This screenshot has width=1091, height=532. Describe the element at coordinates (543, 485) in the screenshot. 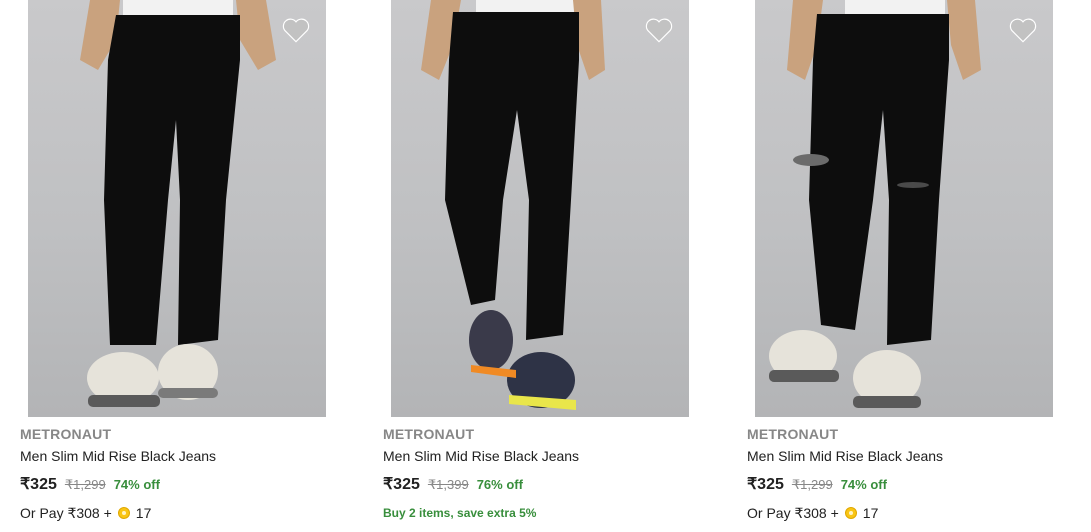

I see `price-row: ₹325 ₹1,399 76% off` at that location.